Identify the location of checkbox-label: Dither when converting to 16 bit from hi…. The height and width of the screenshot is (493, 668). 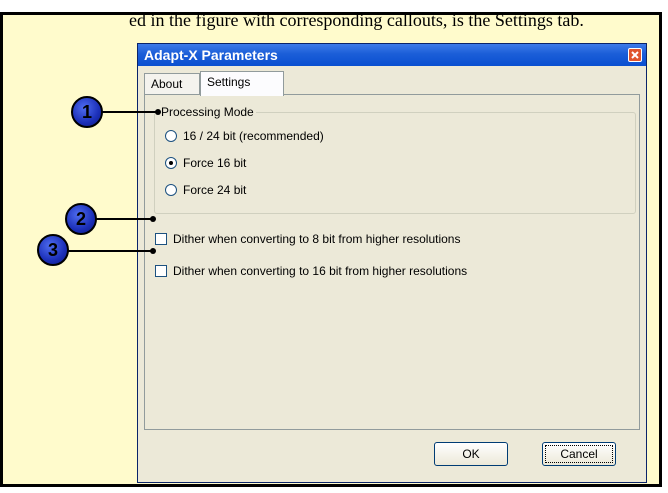
(320, 271).